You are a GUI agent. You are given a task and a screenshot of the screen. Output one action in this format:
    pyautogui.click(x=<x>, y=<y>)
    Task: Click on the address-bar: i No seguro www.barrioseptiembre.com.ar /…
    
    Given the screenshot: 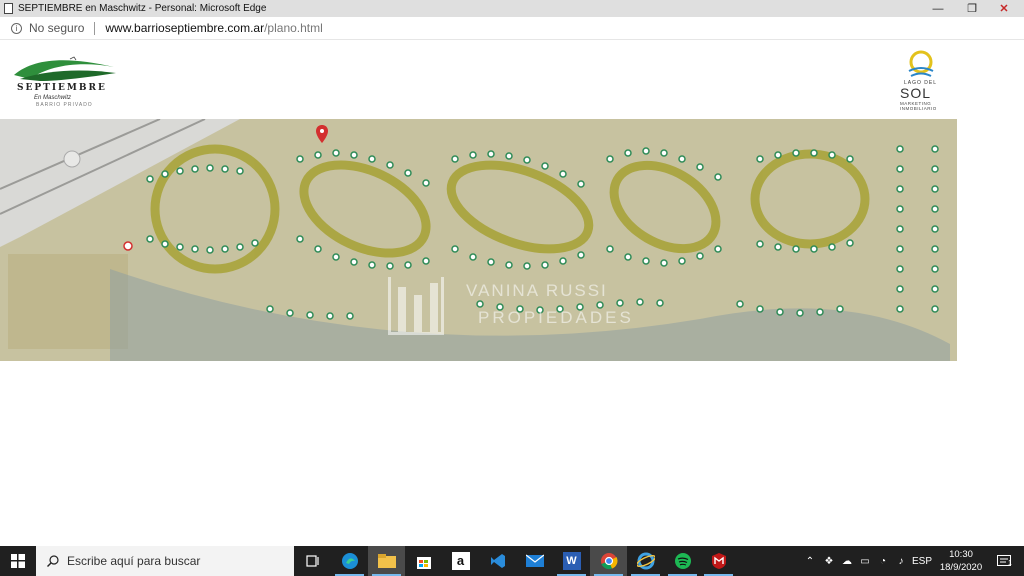 What is the action you would take?
    pyautogui.click(x=512, y=28)
    